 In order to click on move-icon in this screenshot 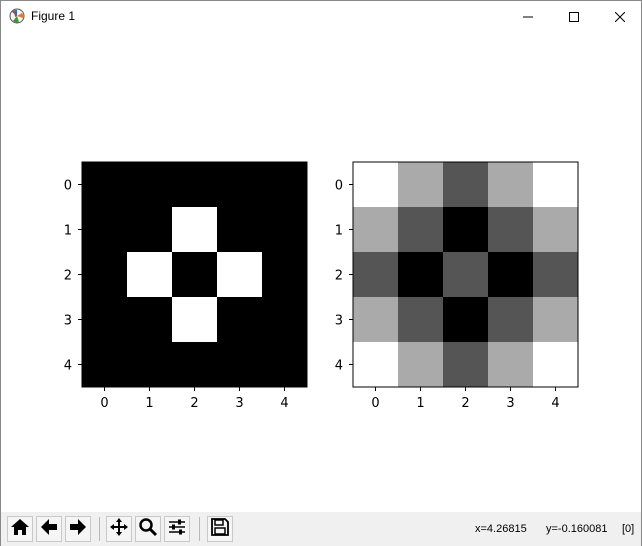, I will do `click(119, 529)`.